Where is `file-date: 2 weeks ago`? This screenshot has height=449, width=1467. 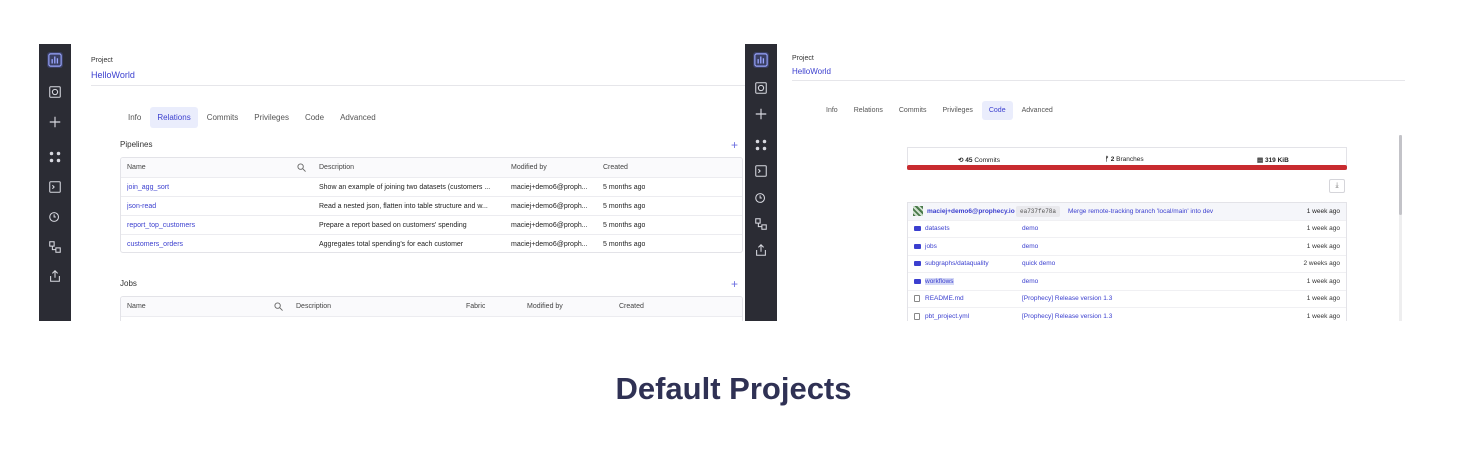 file-date: 2 weeks ago is located at coordinates (1322, 264).